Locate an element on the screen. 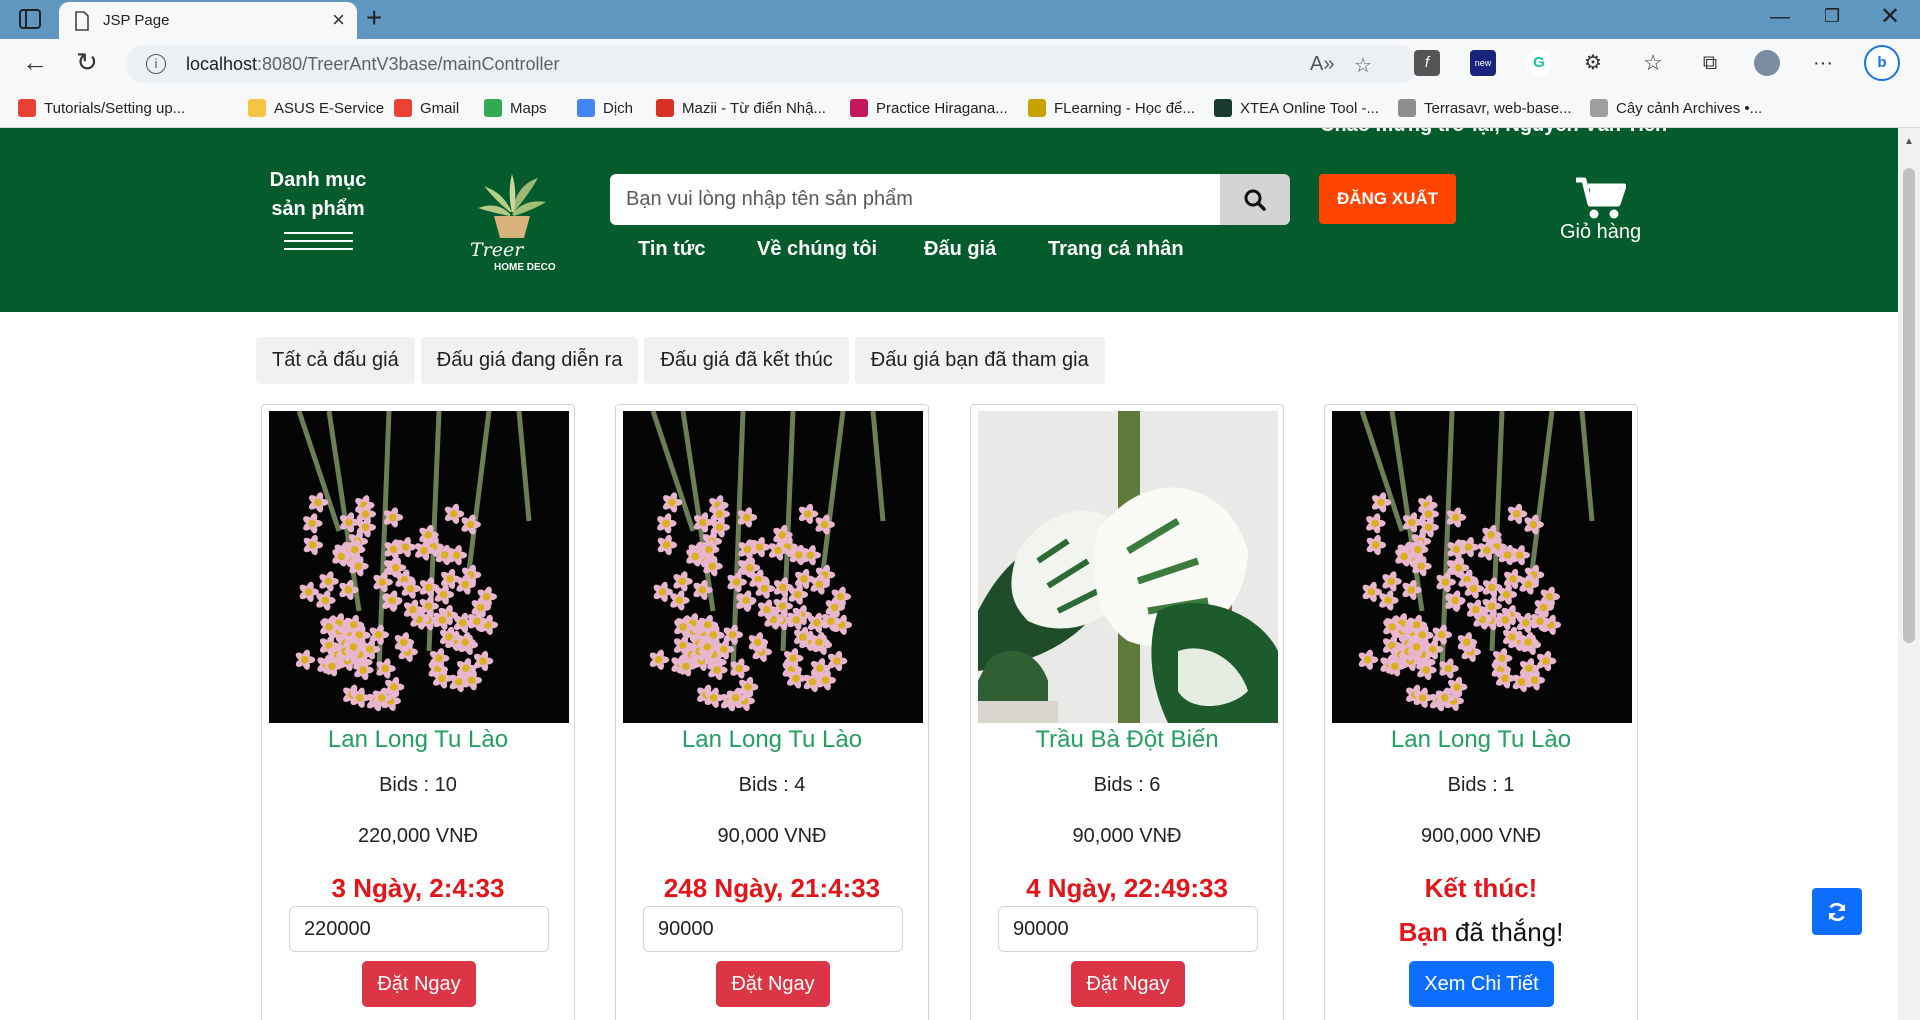 This screenshot has width=1920, height=1020. countdown-timer: 3 Ngày, 2:4:33 is located at coordinates (418, 888).